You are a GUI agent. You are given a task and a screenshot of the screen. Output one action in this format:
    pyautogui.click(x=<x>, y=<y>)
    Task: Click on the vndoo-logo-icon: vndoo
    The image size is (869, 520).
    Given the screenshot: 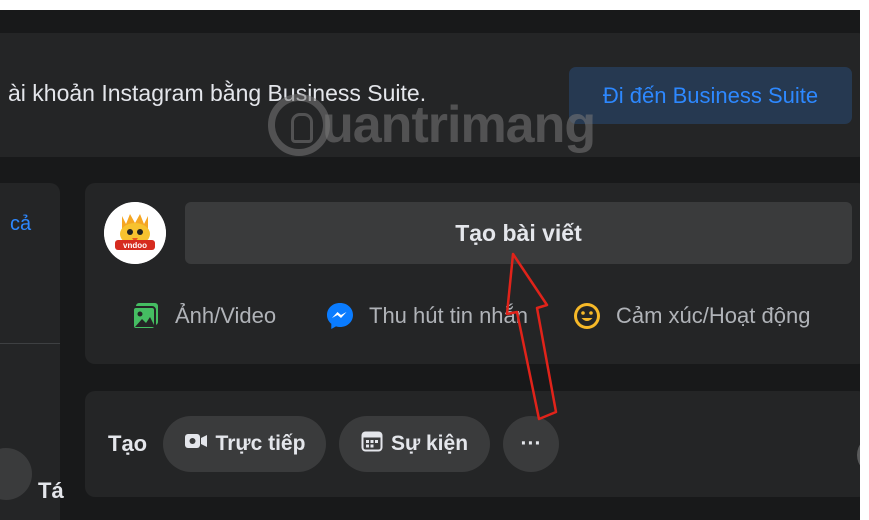 What is the action you would take?
    pyautogui.click(x=135, y=233)
    